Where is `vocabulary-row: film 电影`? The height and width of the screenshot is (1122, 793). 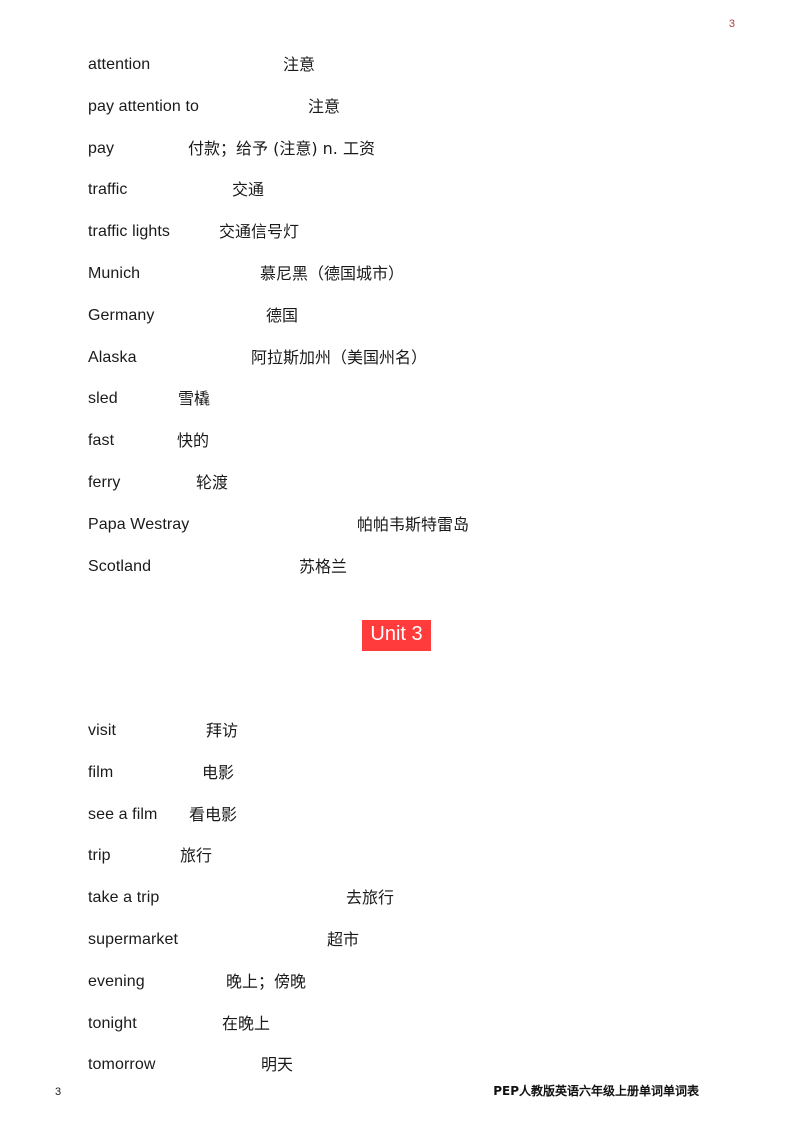
vocabulary-row: film 电影 is located at coordinates (396, 773).